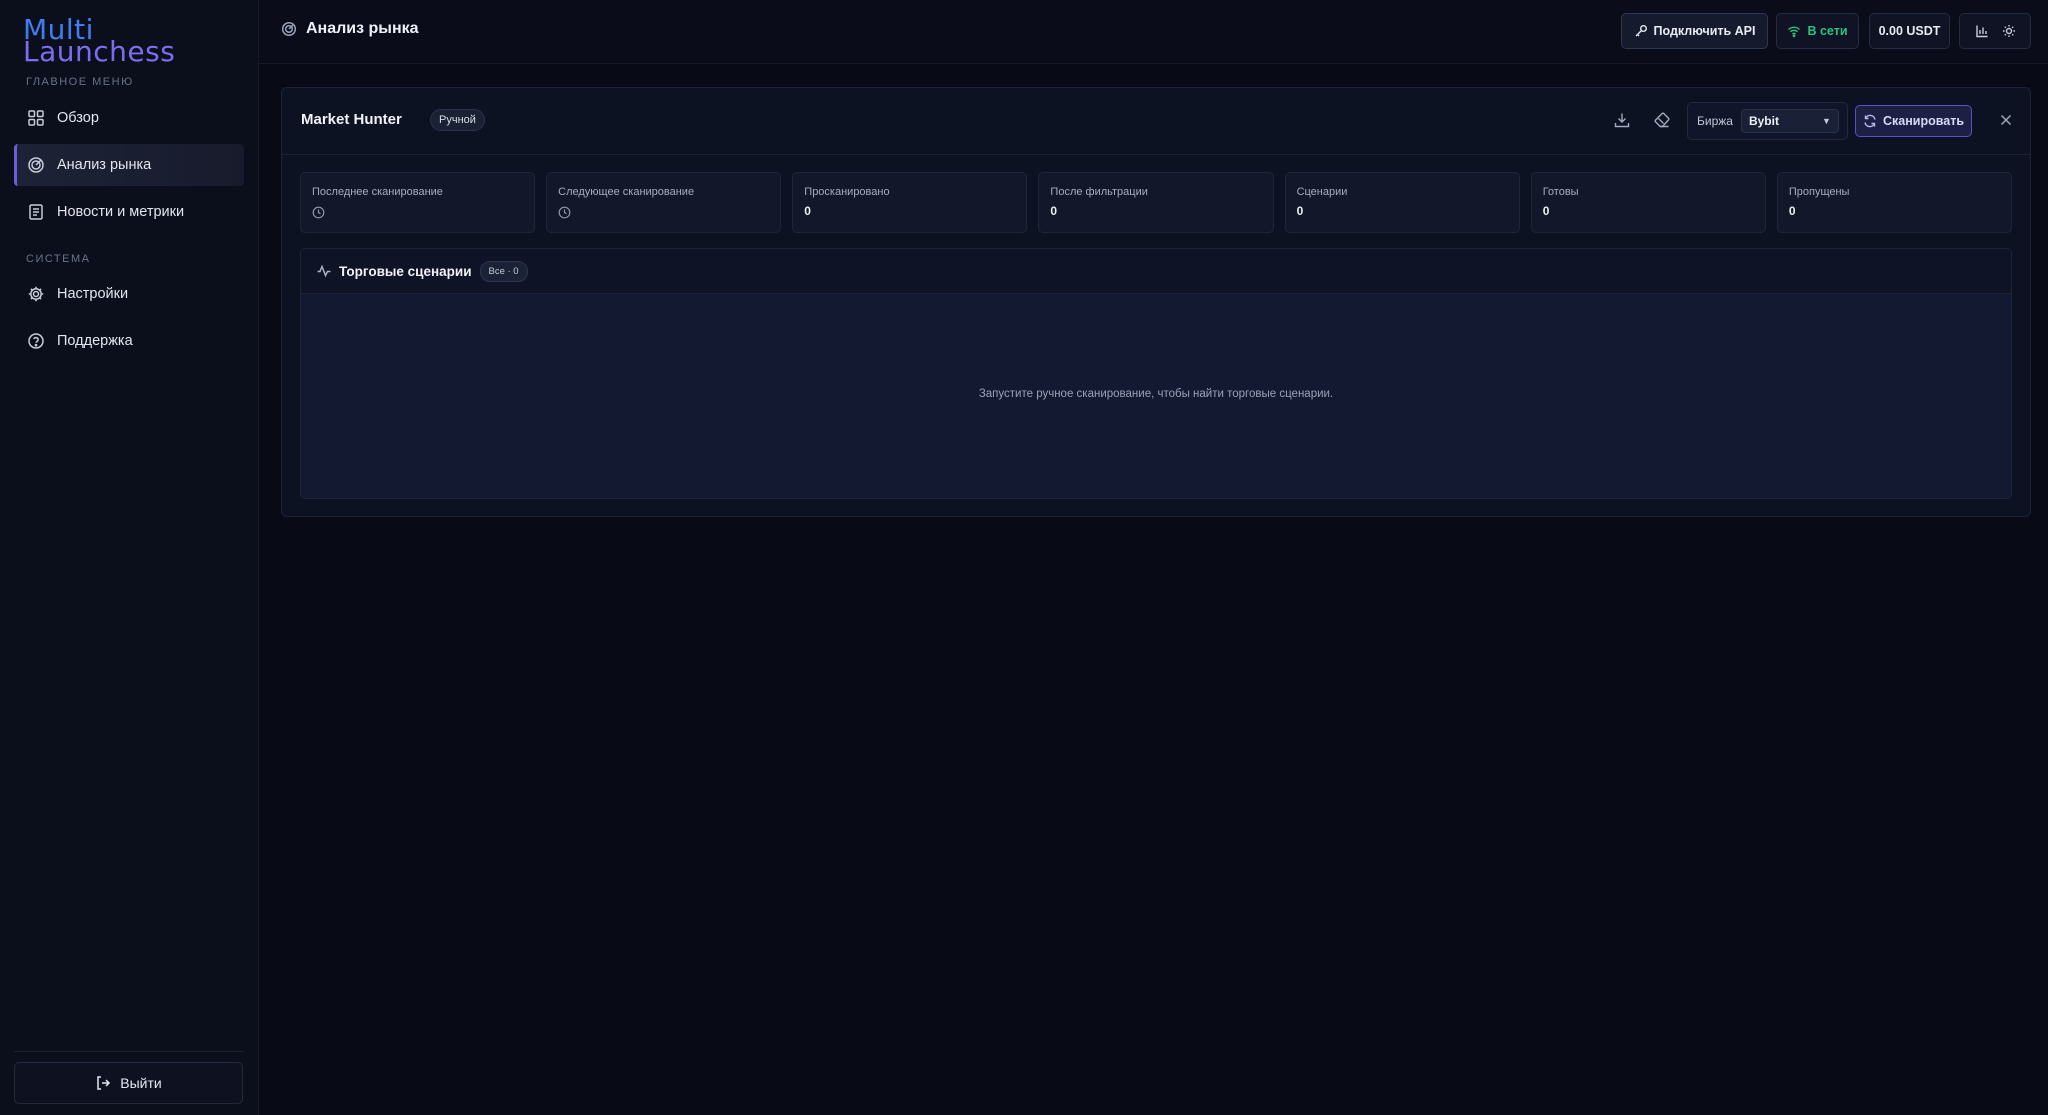  I want to click on logout-label: Выйти, so click(141, 1083).